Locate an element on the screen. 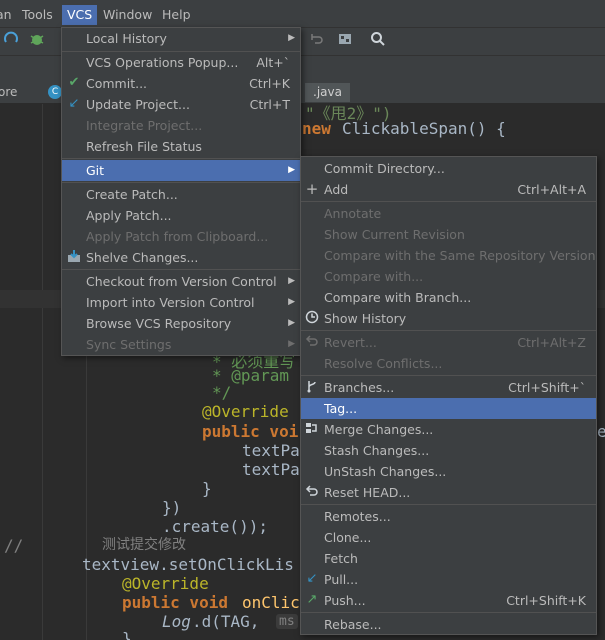  tab-active-file: .java is located at coordinates (327, 92).